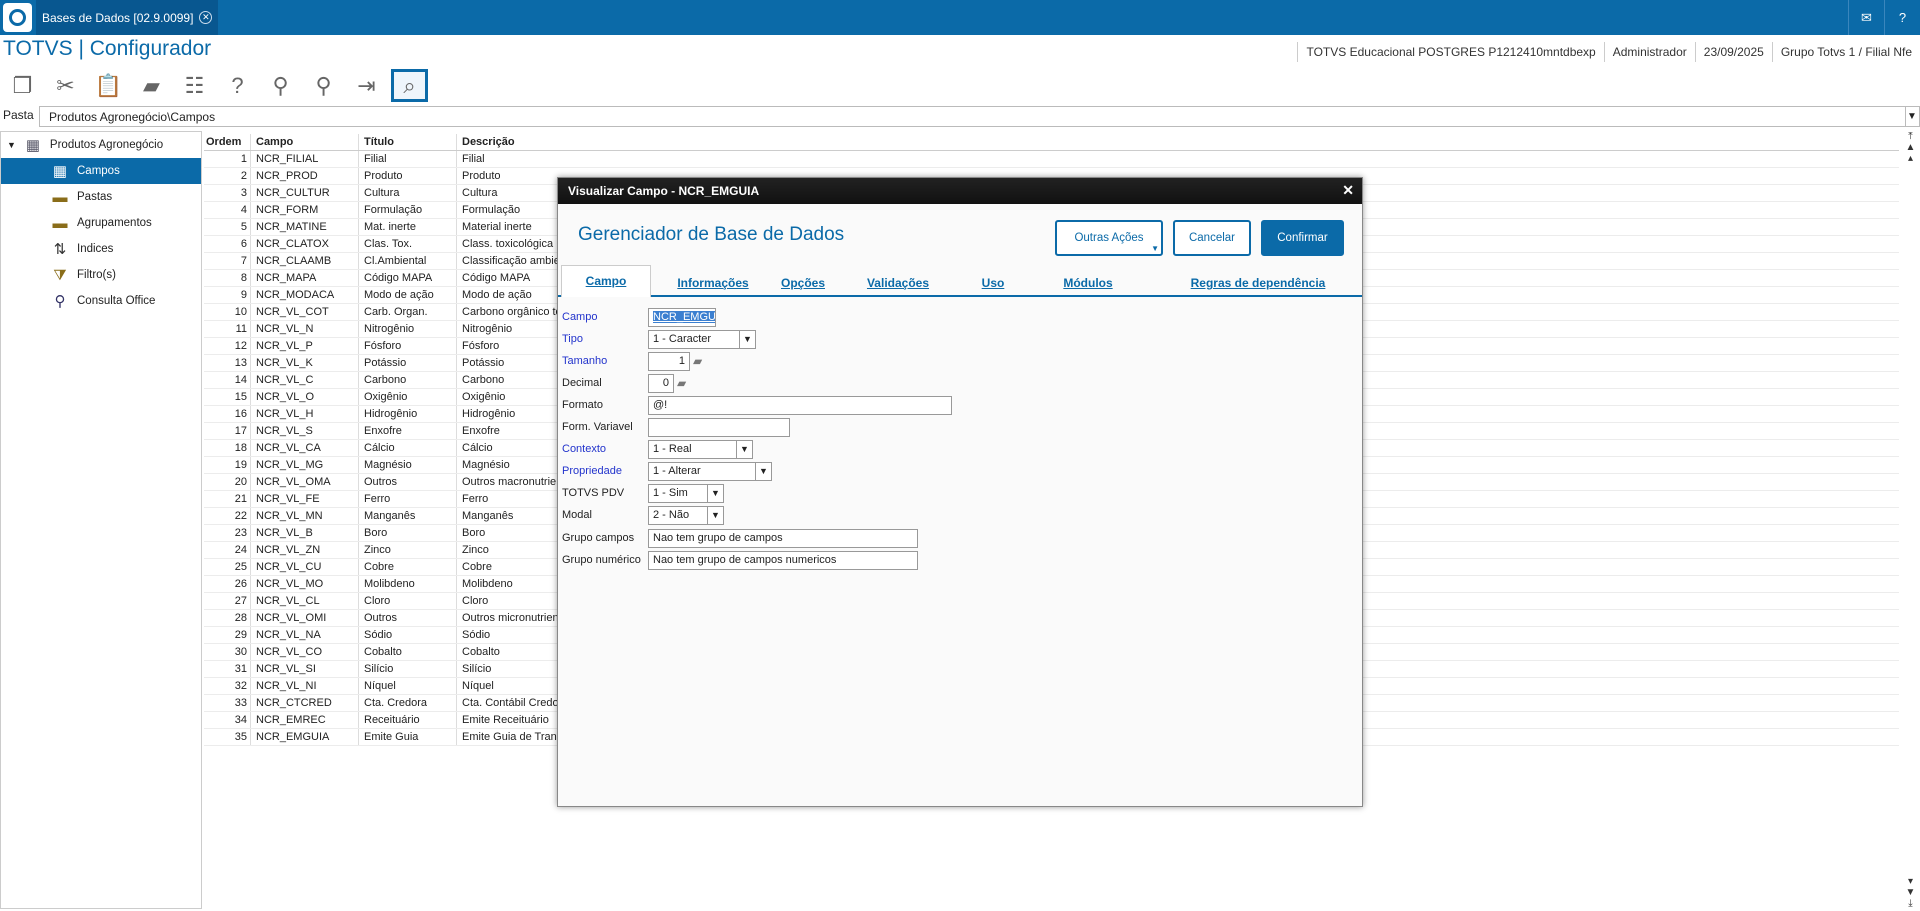  Describe the element at coordinates (710, 471) in the screenshot. I see `propriedade-select: 1 - Alterar ▼` at that location.